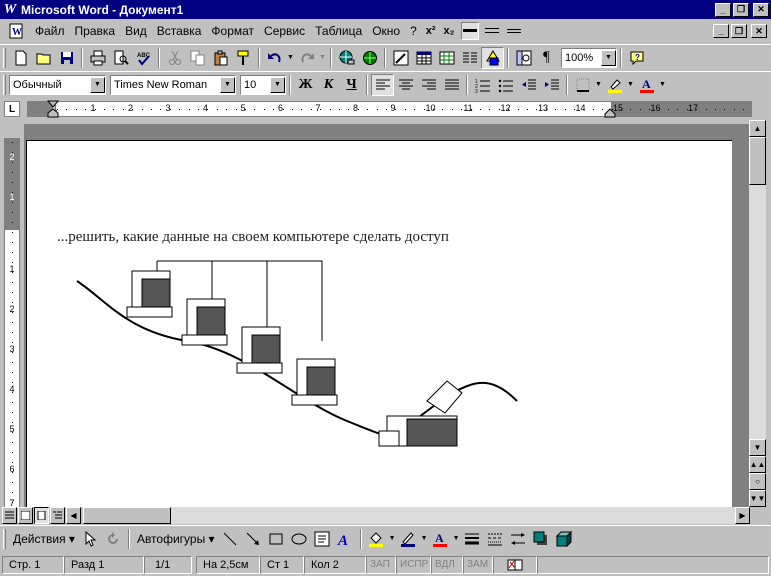 Image resolution: width=771 pixels, height=576 pixels. Describe the element at coordinates (723, 9) in the screenshot. I see `minimize-button: _` at that location.